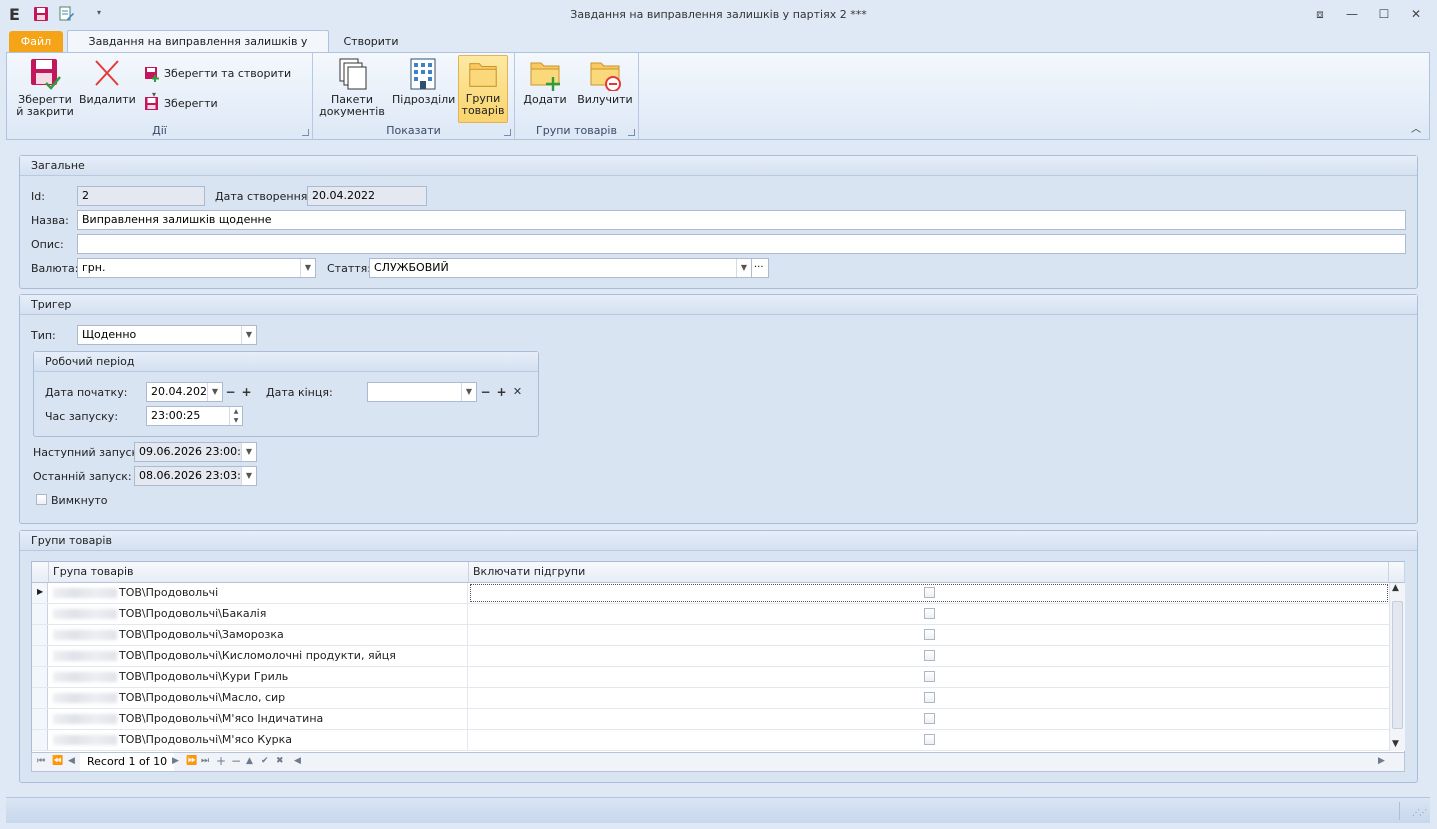 Image resolution: width=1437 pixels, height=829 pixels. What do you see at coordinates (195, 452) in the screenshot?
I see `next-run-field: 09.06.2026 23:00:25` at bounding box center [195, 452].